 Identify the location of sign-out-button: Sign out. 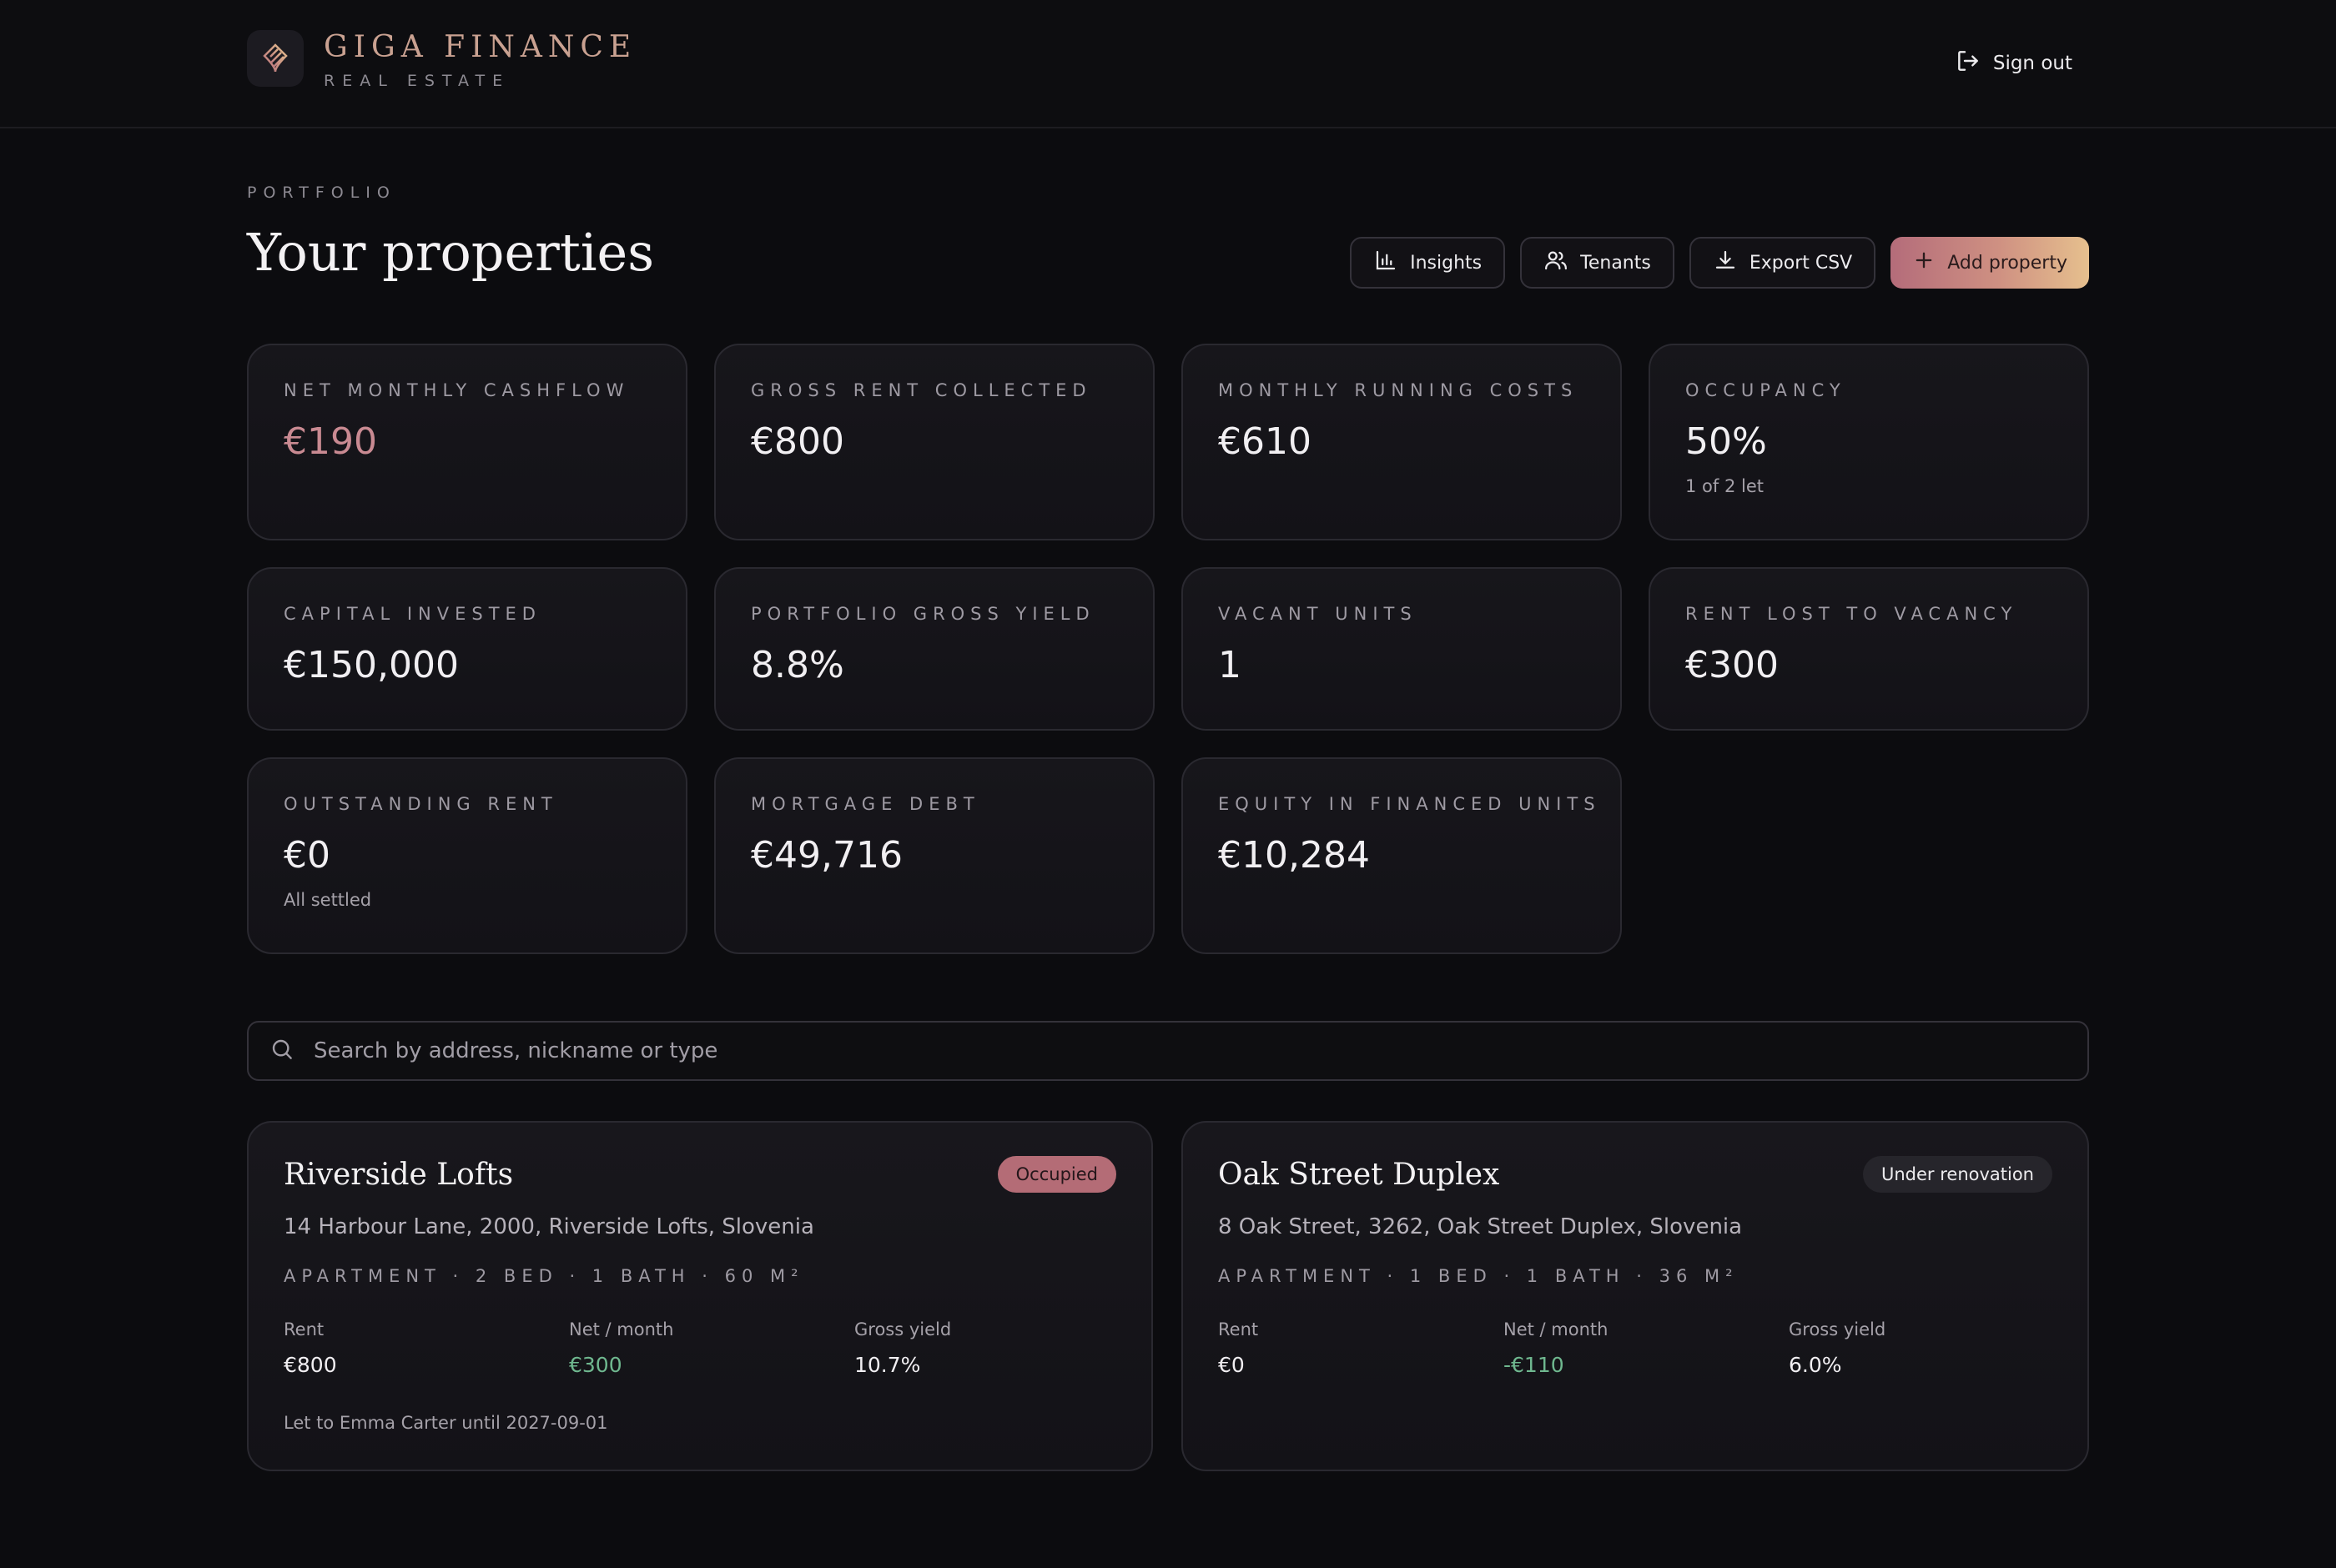
(2013, 63).